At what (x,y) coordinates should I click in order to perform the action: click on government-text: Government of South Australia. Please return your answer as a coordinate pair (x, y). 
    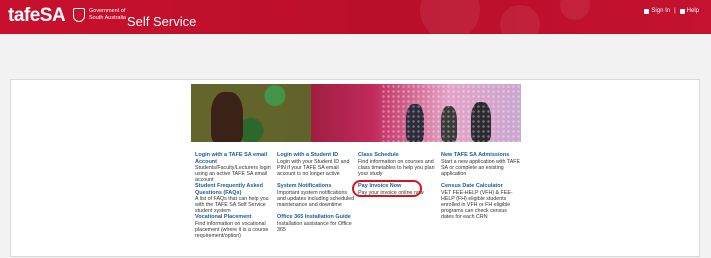
    Looking at the image, I should click on (107, 14).